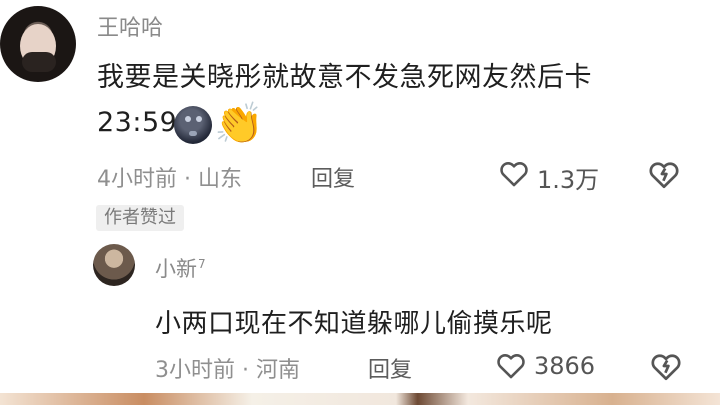 The image size is (720, 405). Describe the element at coordinates (666, 366) in the screenshot. I see `reply-dislike-icon` at that location.